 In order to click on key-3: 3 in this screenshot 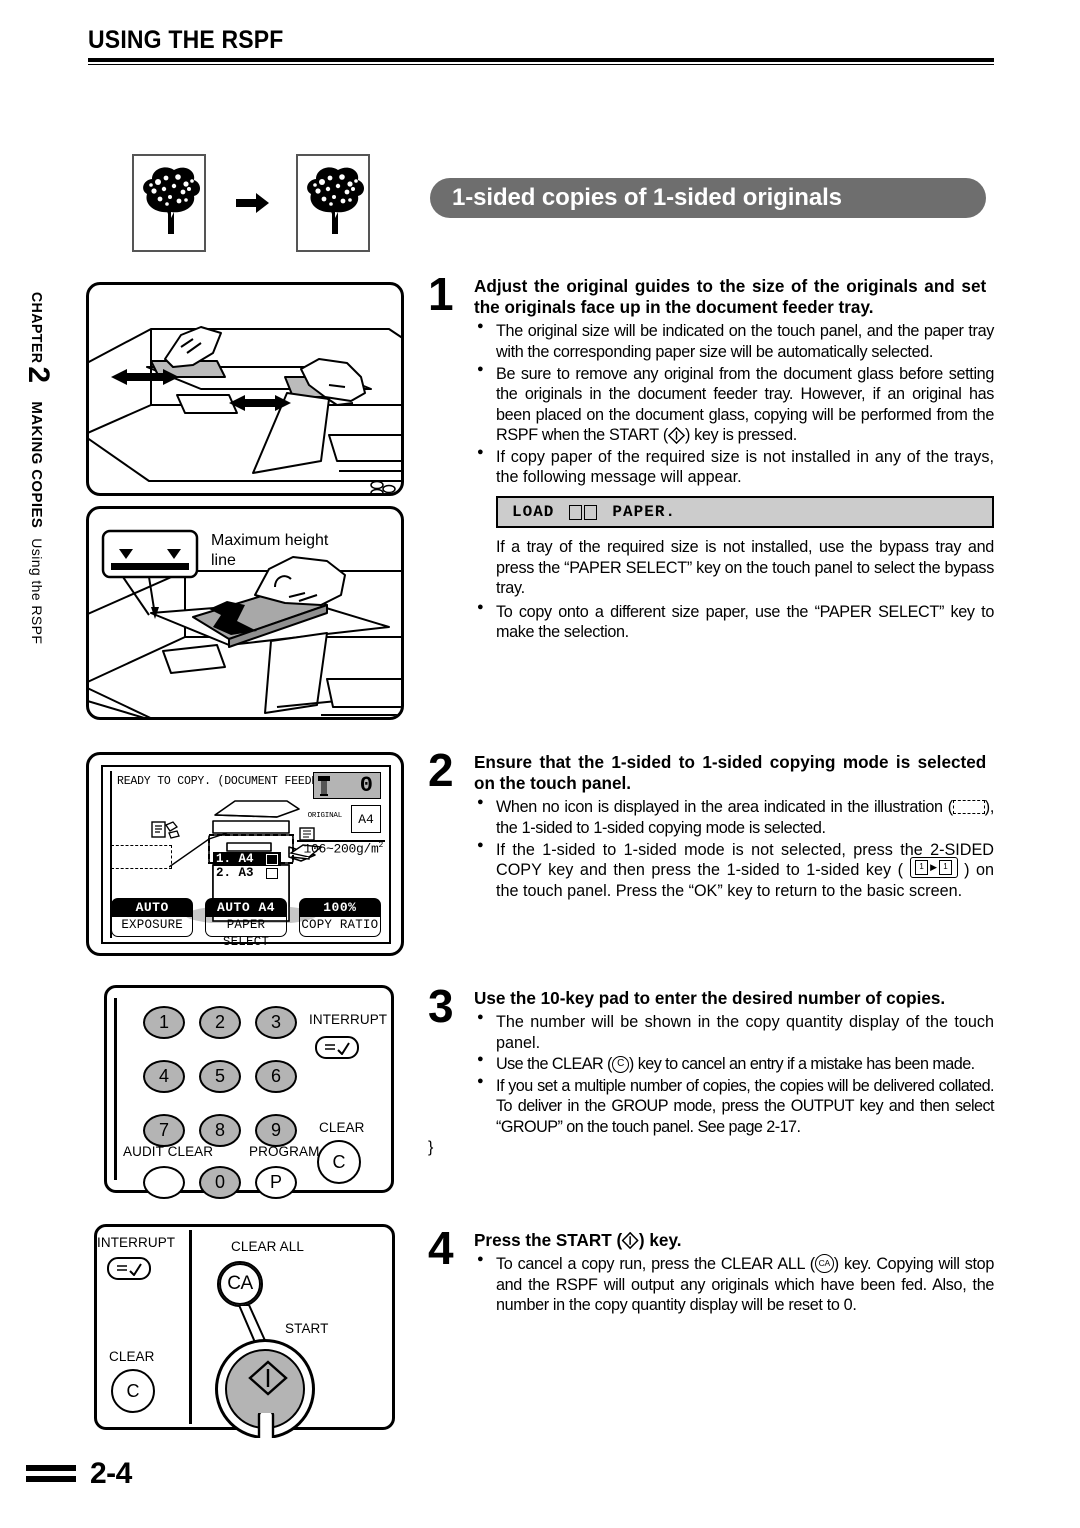, I will do `click(276, 1022)`.